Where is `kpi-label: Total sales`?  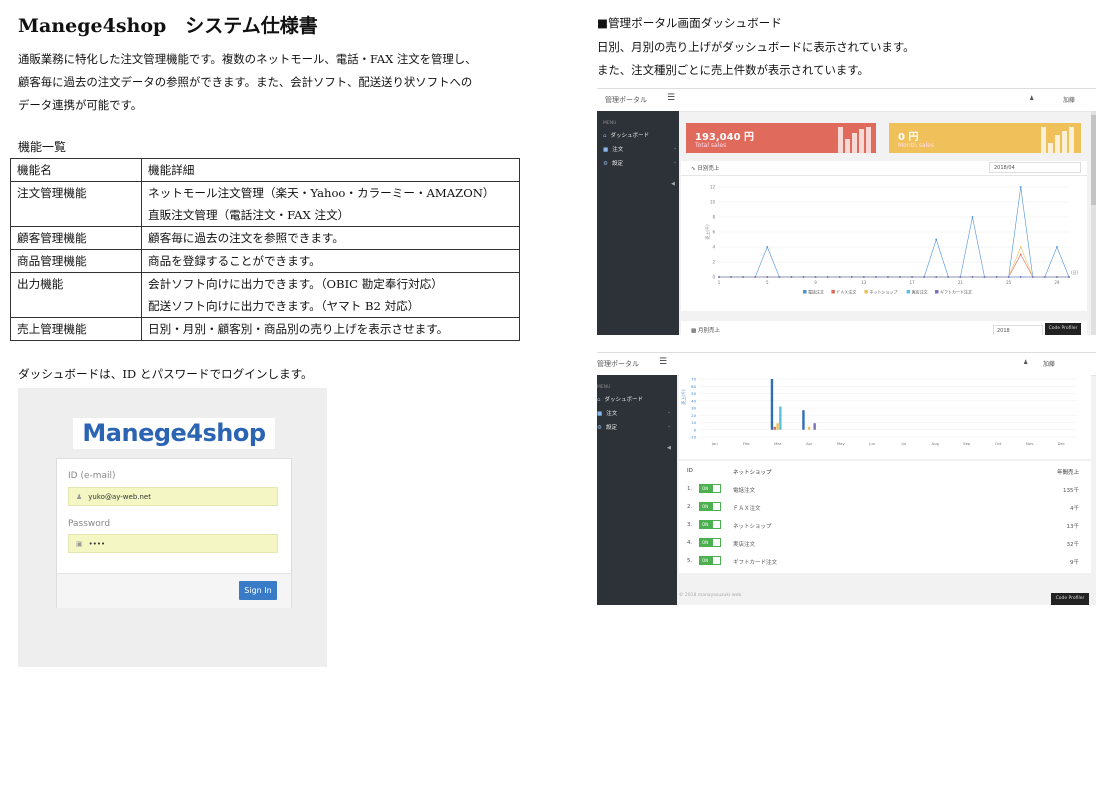 kpi-label: Total sales is located at coordinates (711, 145).